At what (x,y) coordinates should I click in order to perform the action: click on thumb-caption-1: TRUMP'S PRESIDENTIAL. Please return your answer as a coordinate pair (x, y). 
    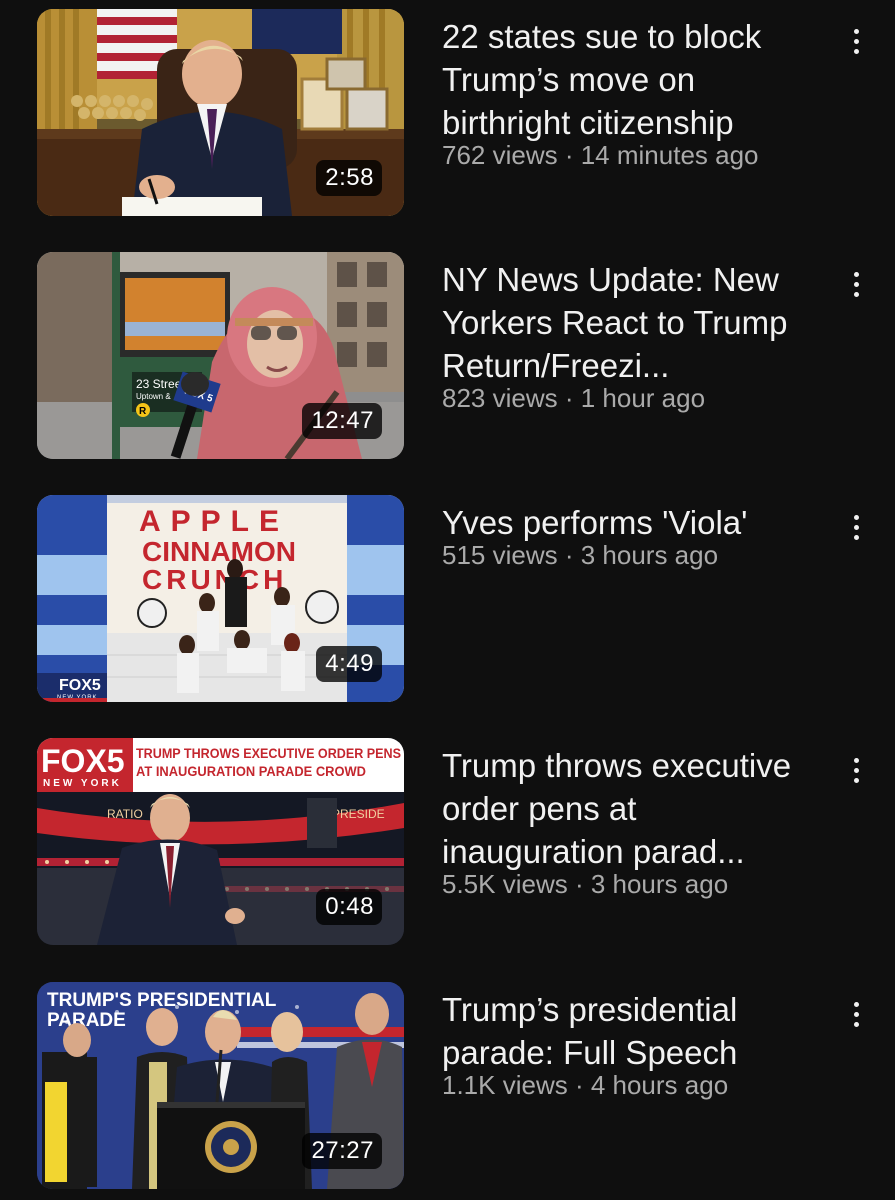
    Looking at the image, I should click on (162, 1000).